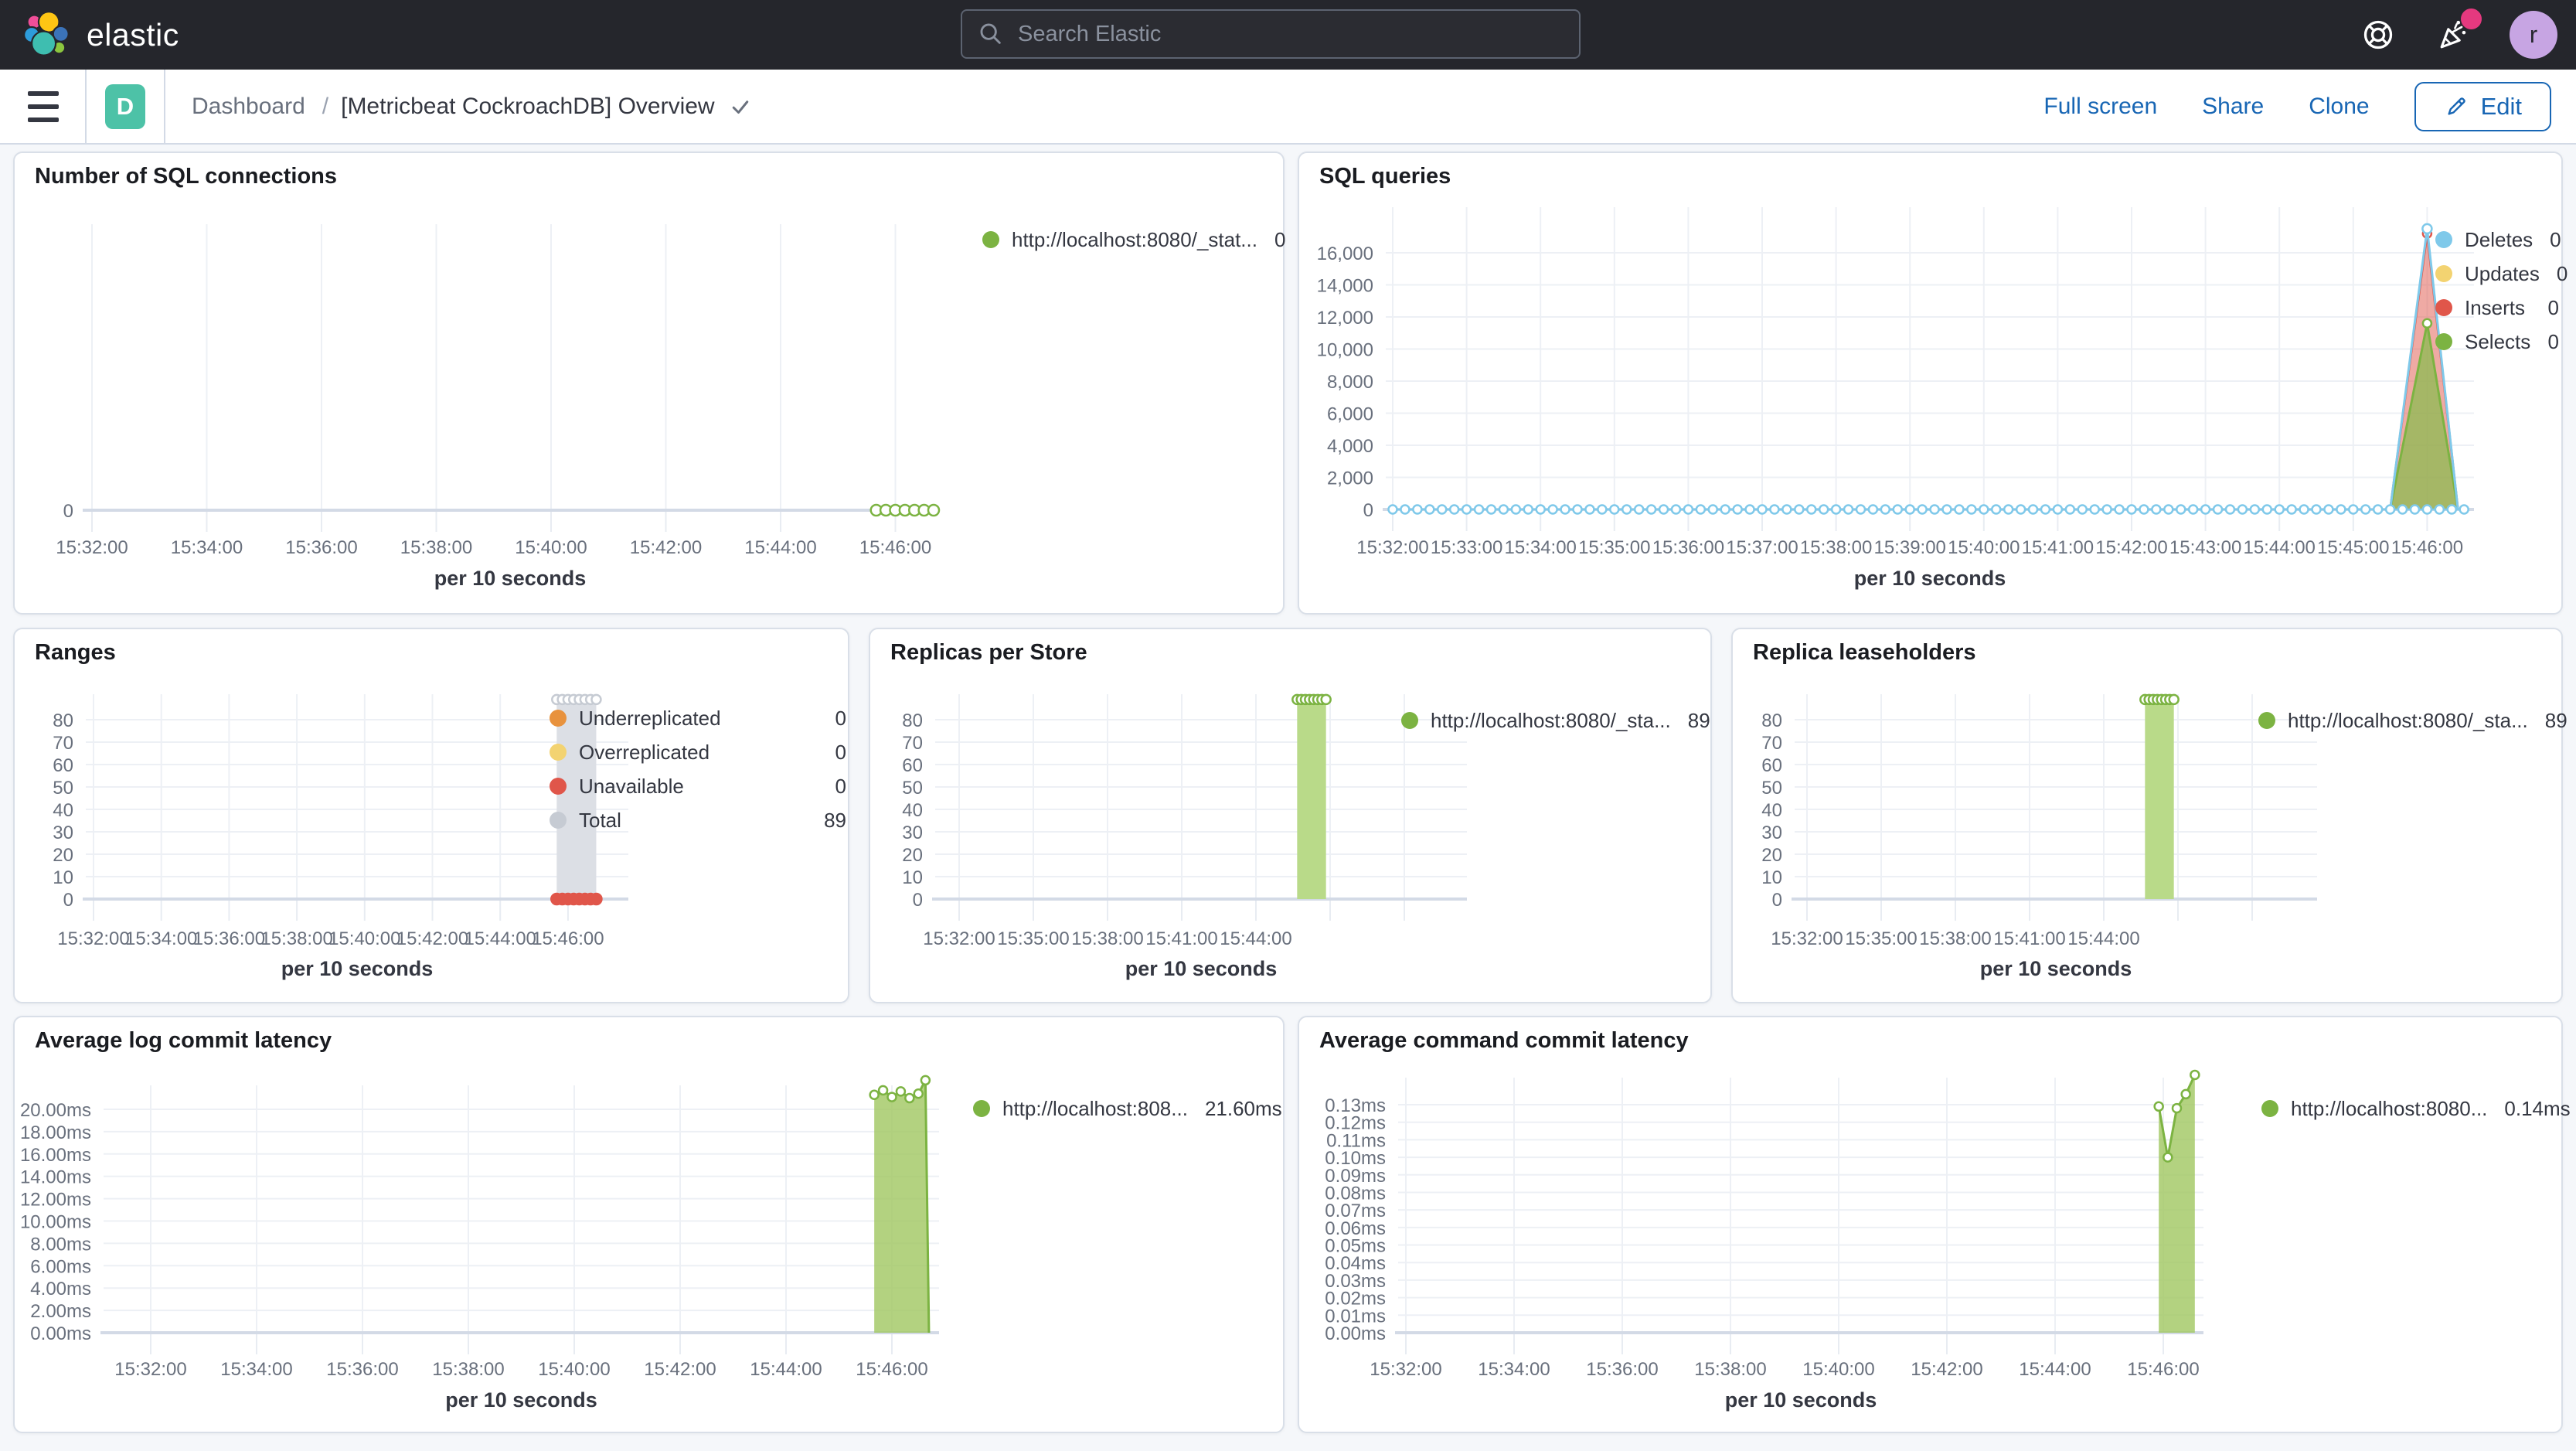  Describe the element at coordinates (2497, 342) in the screenshot. I see `legend-item: Selects 0` at that location.